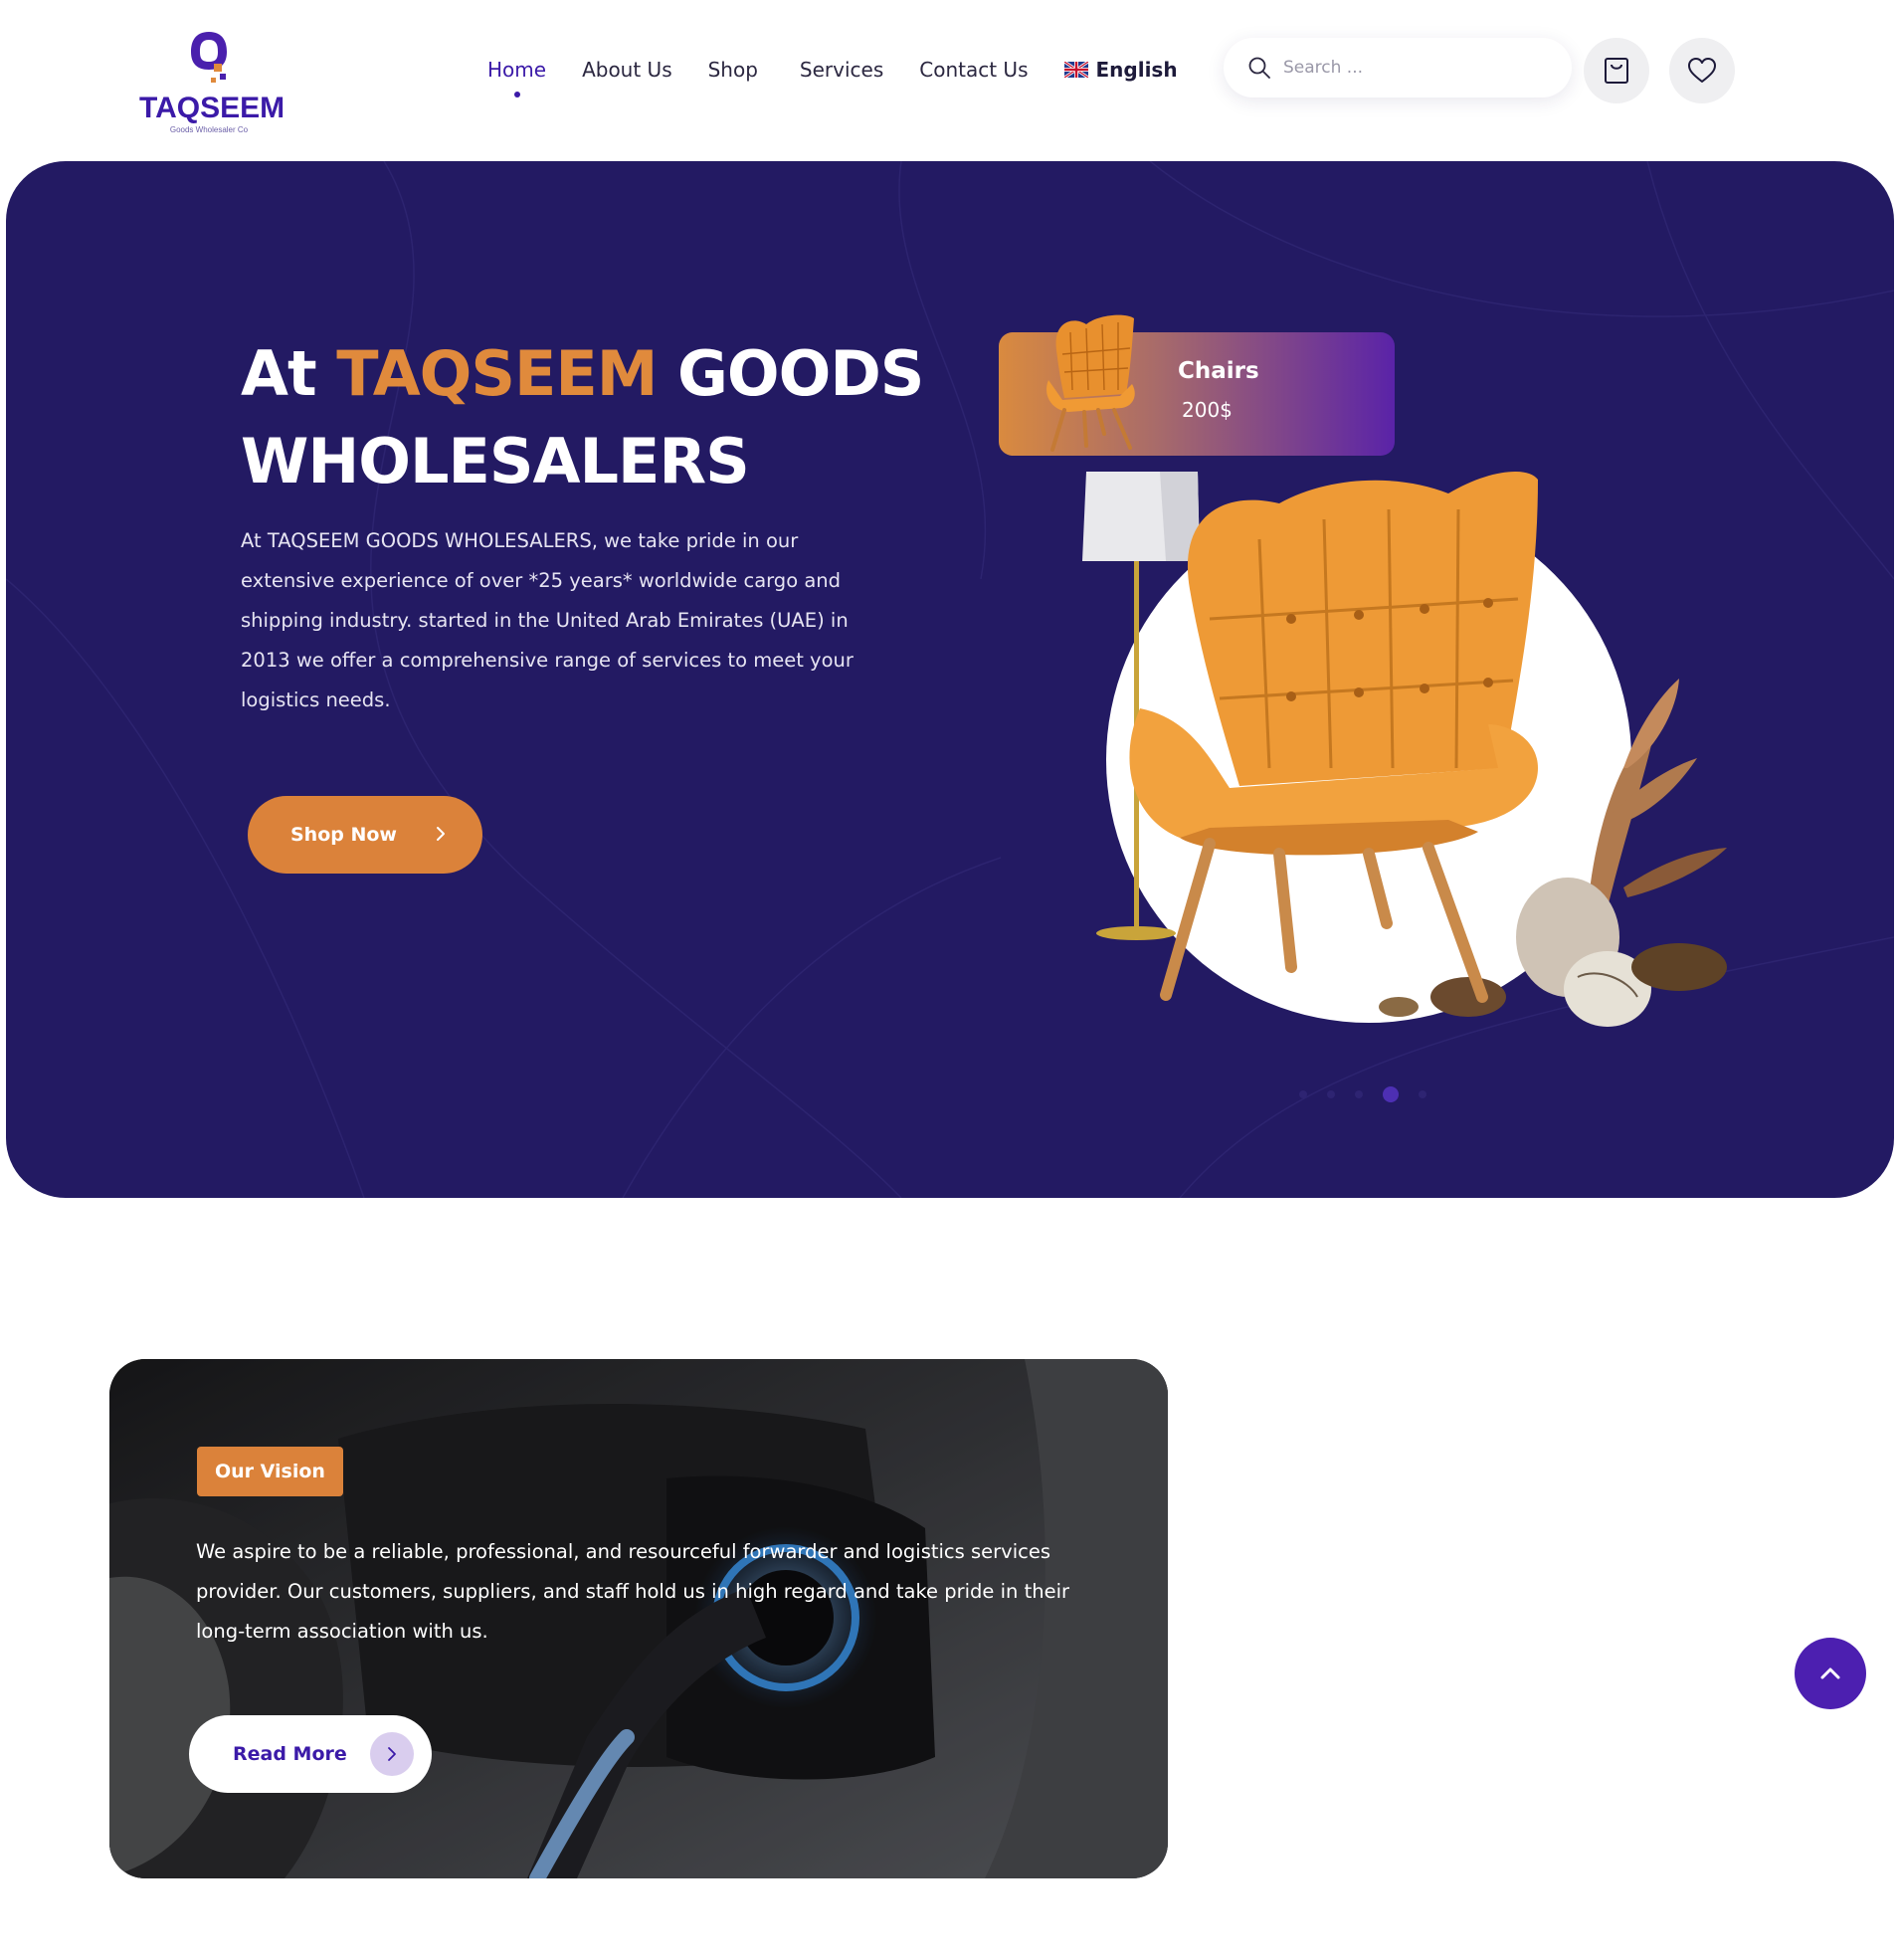 The width and height of the screenshot is (1900, 1960). I want to click on search-box, so click(1398, 68).